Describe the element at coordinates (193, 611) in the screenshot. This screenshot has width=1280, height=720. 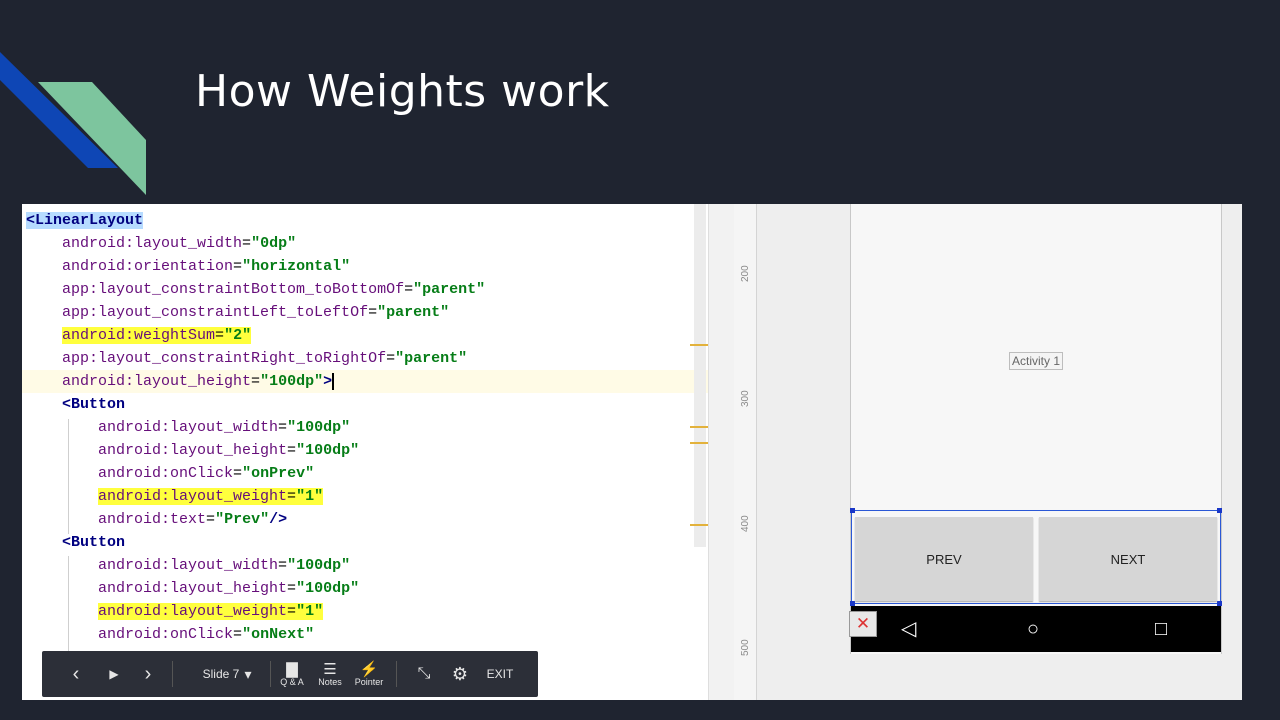
I see `code-token: android:layout_weight` at that location.